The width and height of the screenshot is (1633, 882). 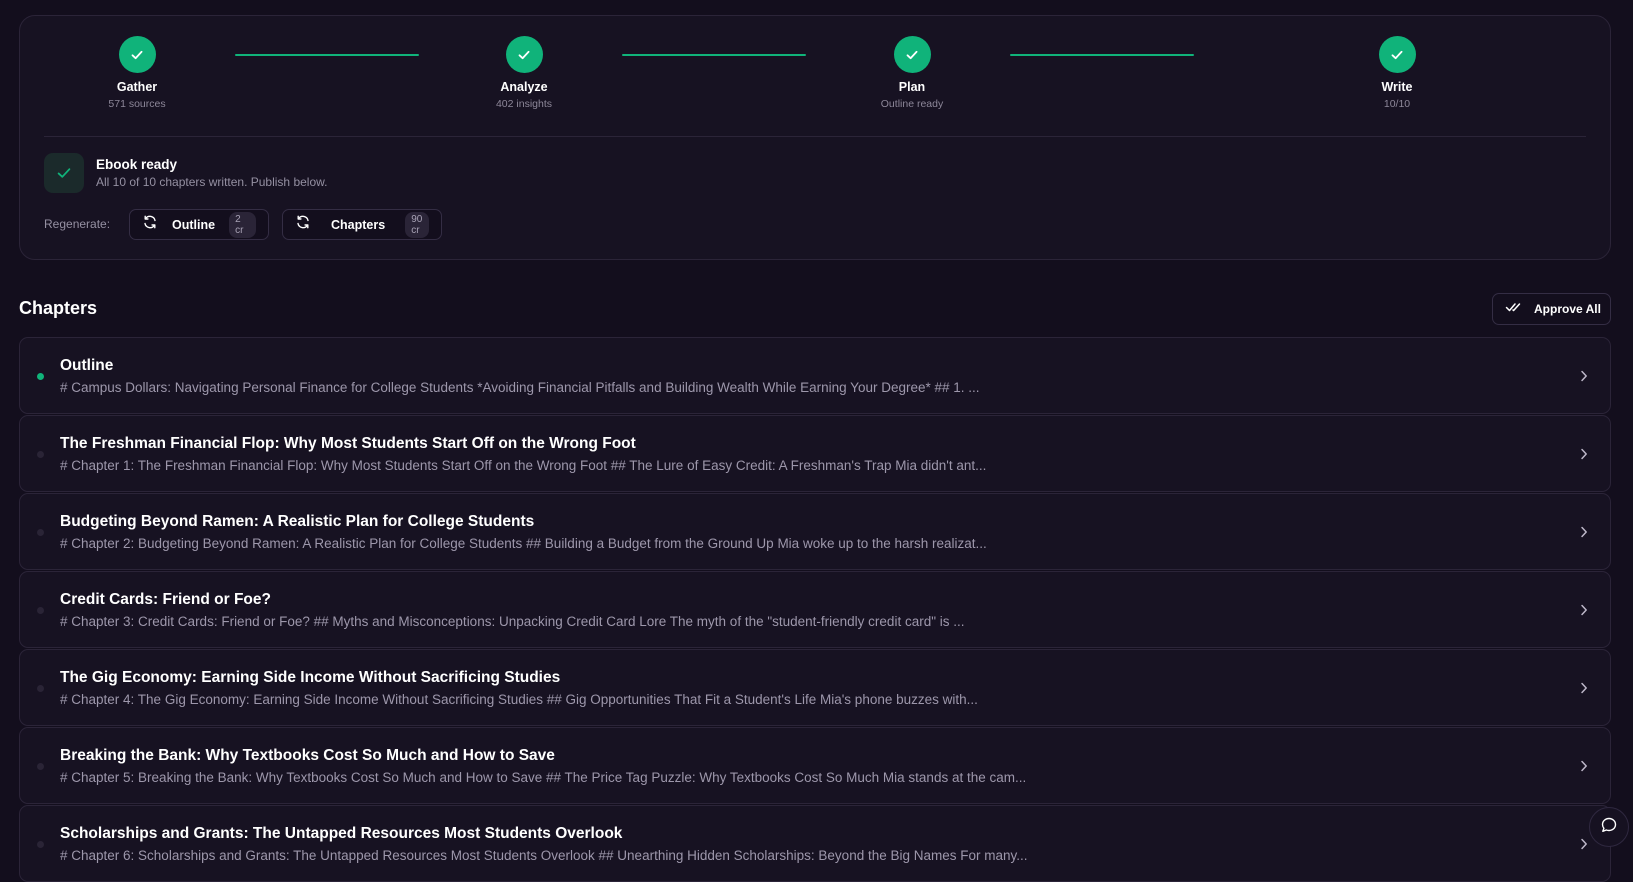 I want to click on chapters-heading: Chapters, so click(x=58, y=308).